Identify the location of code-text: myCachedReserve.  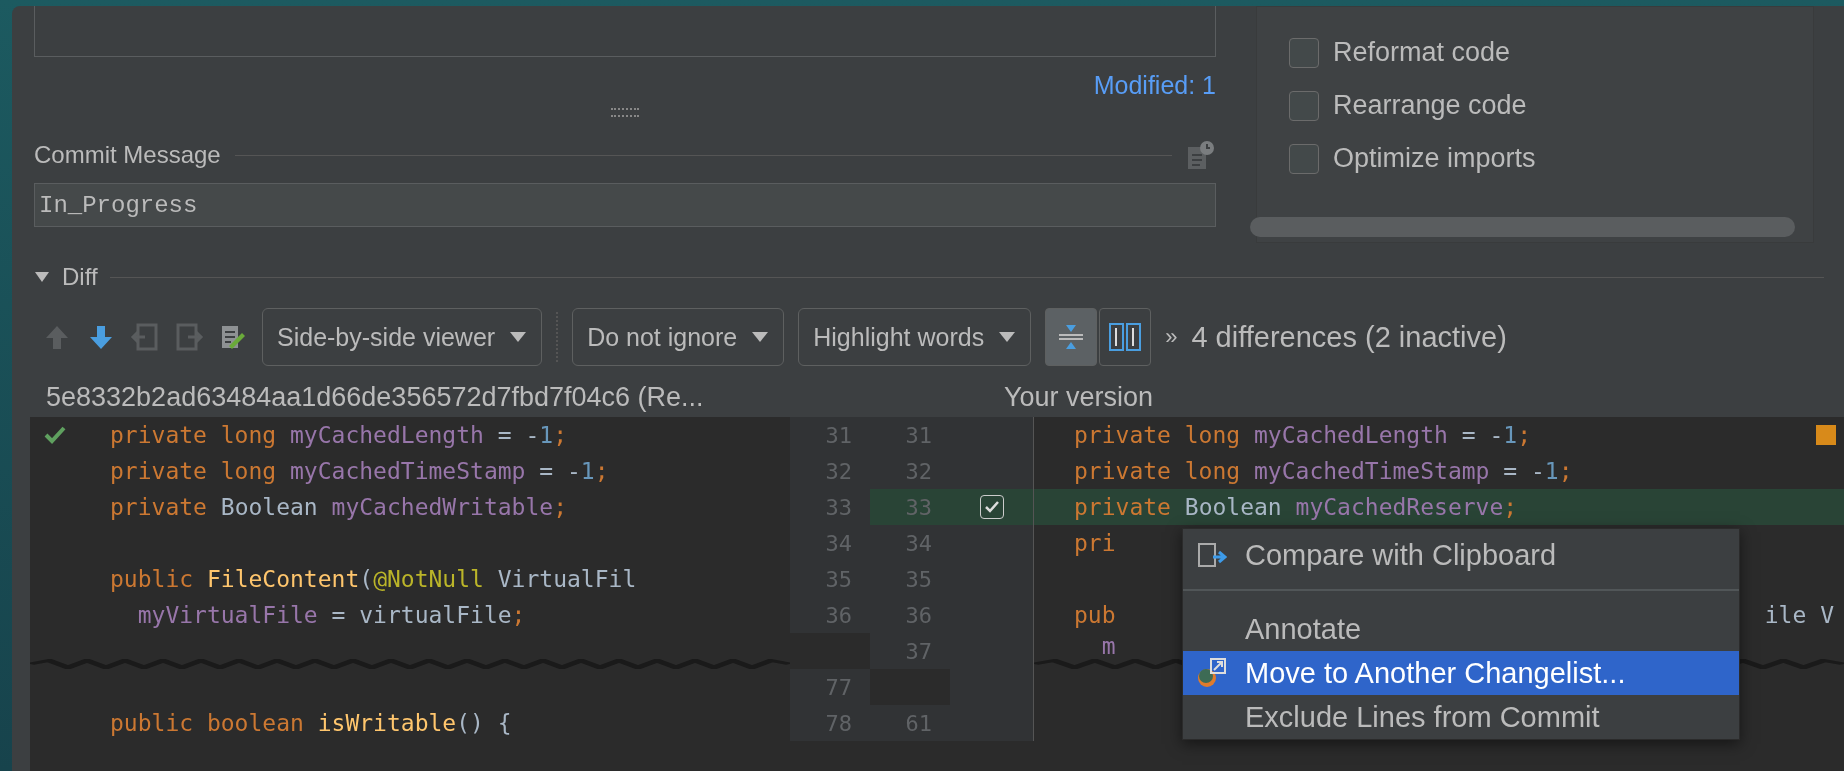
(1399, 507).